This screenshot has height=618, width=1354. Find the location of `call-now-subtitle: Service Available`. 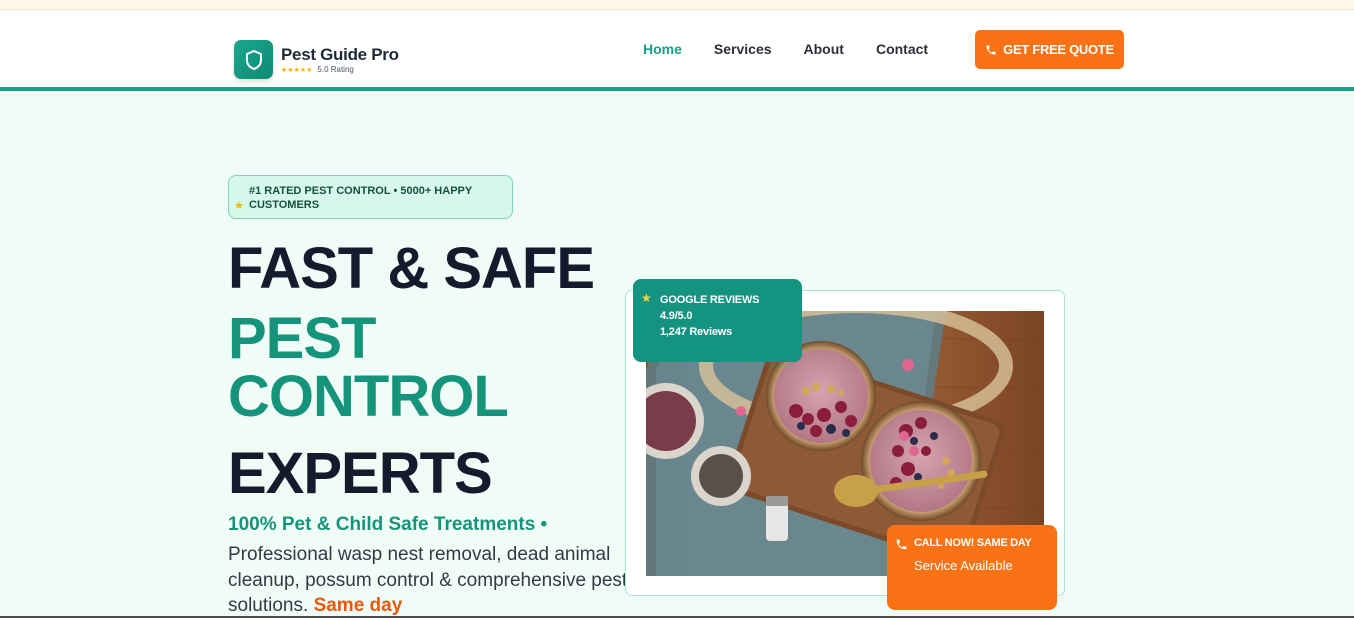

call-now-subtitle: Service Available is located at coordinates (963, 565).